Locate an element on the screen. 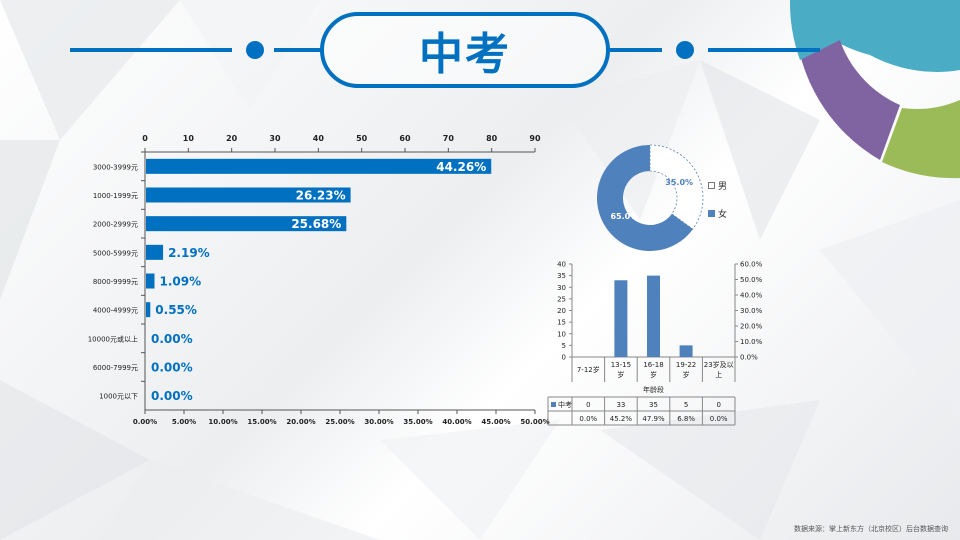 The height and width of the screenshot is (540, 960). category-label: 7-12岁 is located at coordinates (588, 369).